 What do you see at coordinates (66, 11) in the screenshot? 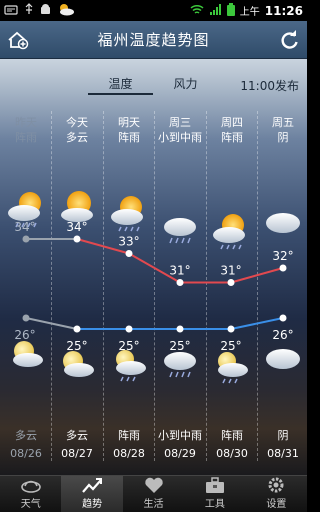
I see `weather-app-icon` at bounding box center [66, 11].